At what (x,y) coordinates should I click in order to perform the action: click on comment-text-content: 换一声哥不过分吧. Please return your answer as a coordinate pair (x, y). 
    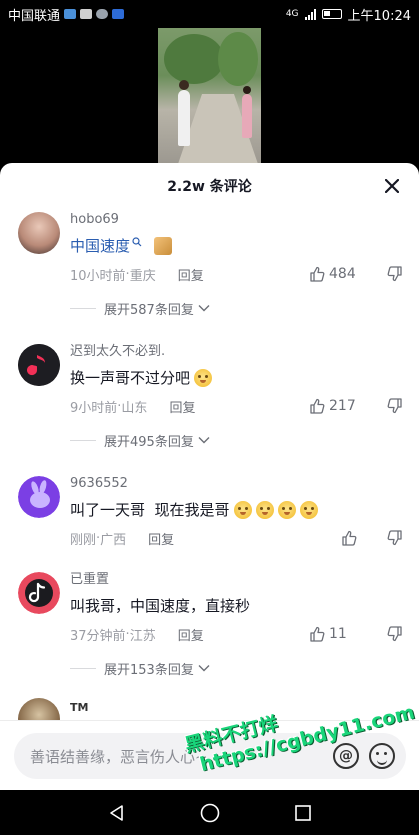
    Looking at the image, I should click on (130, 378).